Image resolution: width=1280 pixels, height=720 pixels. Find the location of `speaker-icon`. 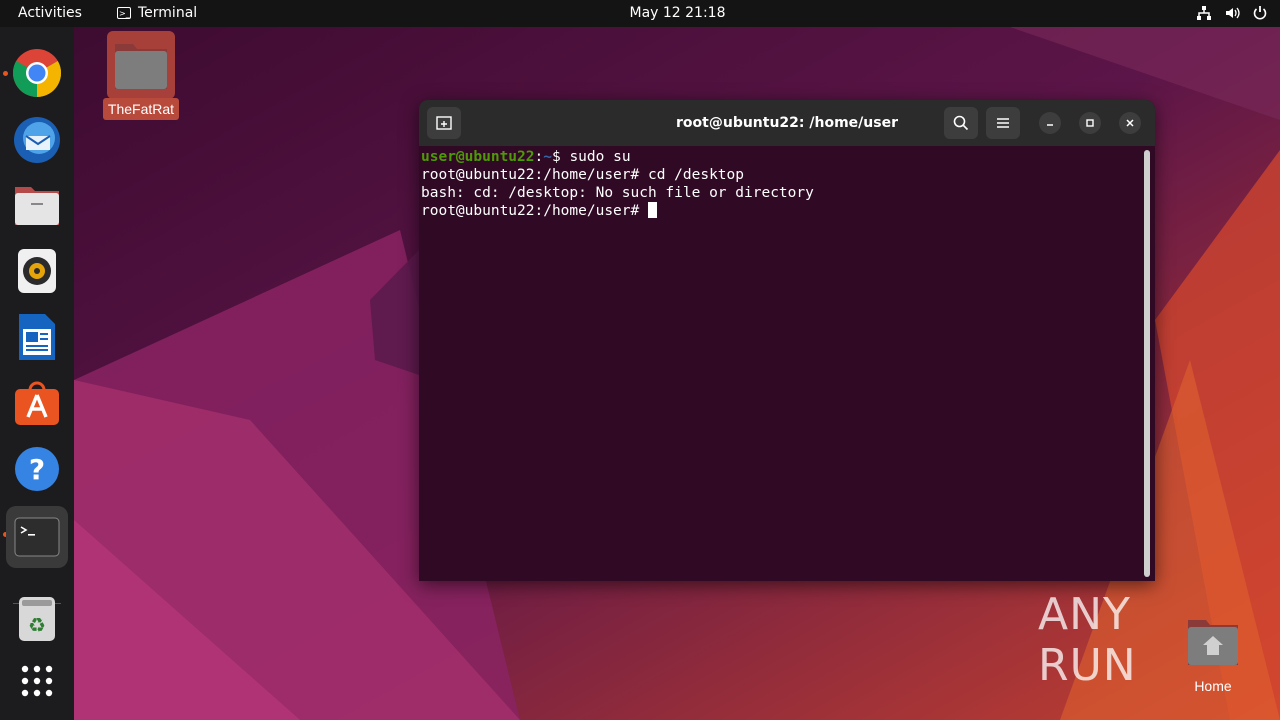

speaker-icon is located at coordinates (37, 271).